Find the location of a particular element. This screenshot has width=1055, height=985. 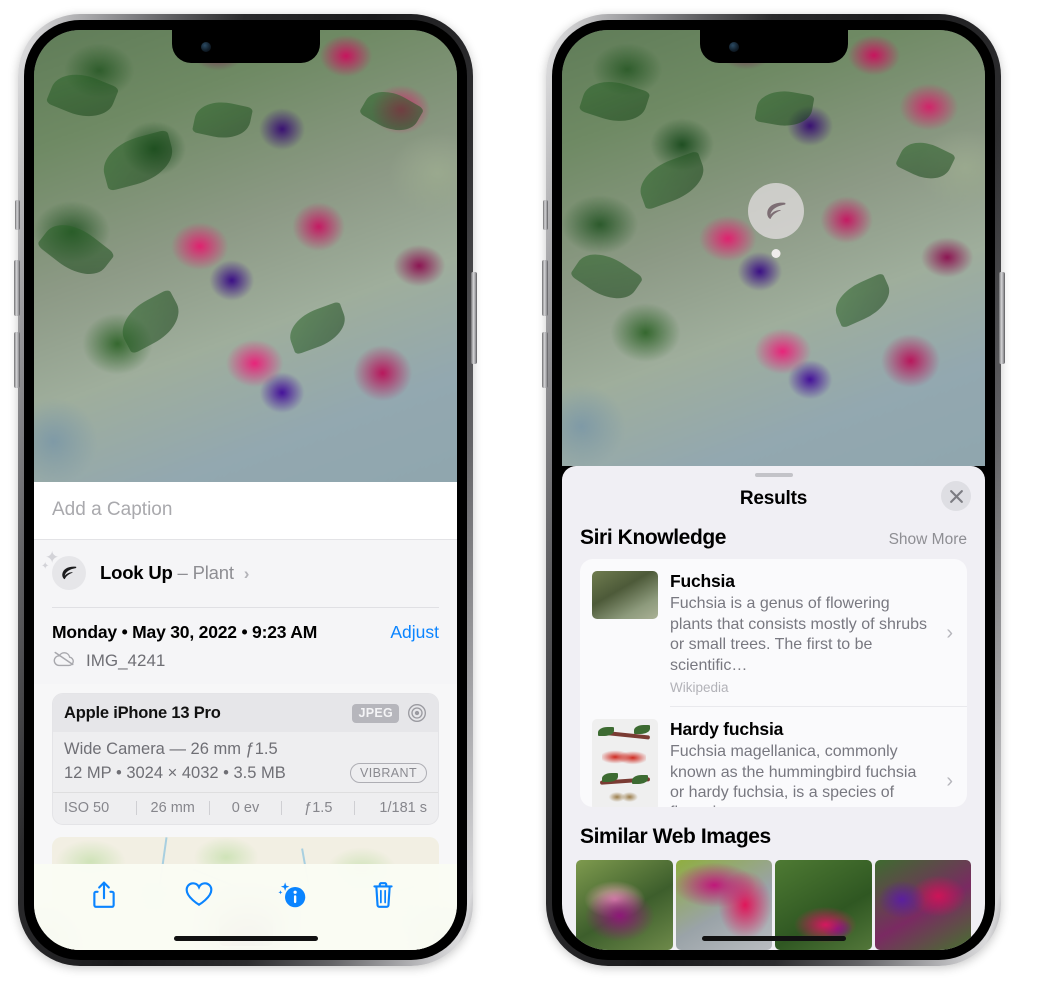

show-more-button: Show More is located at coordinates (928, 540).